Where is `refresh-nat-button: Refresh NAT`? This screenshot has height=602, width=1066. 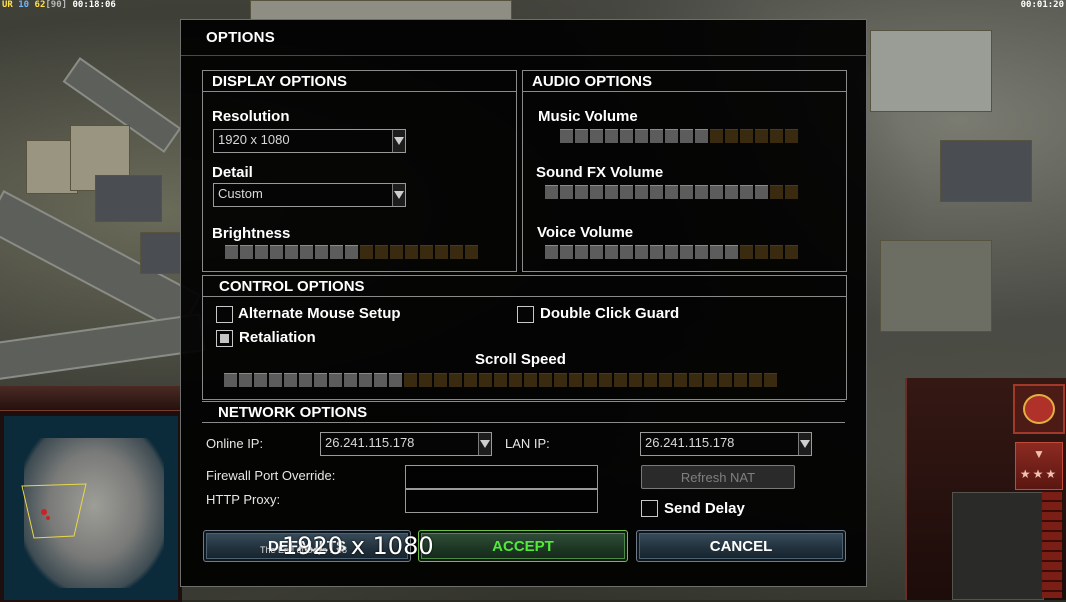
refresh-nat-button: Refresh NAT is located at coordinates (718, 477).